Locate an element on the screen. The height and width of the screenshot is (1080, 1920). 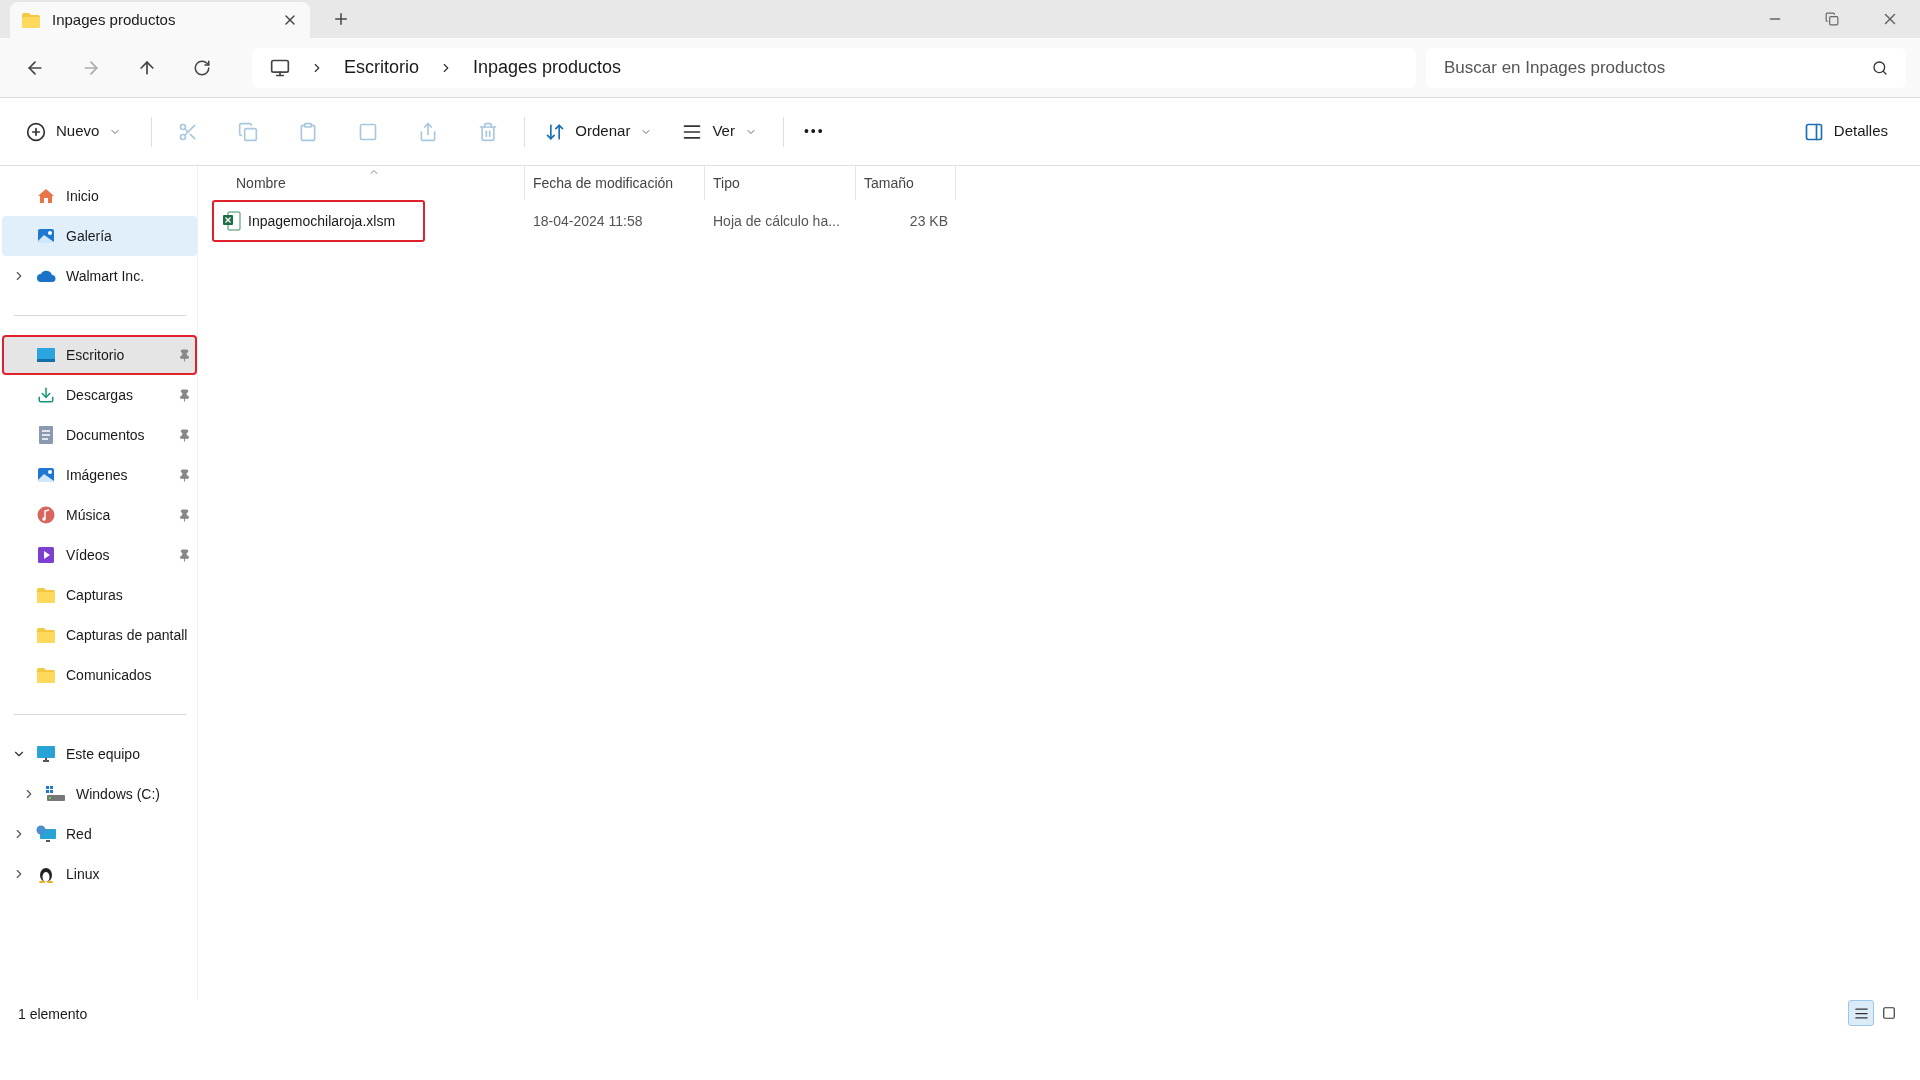
sidebar-item: Red is located at coordinates (99, 834).